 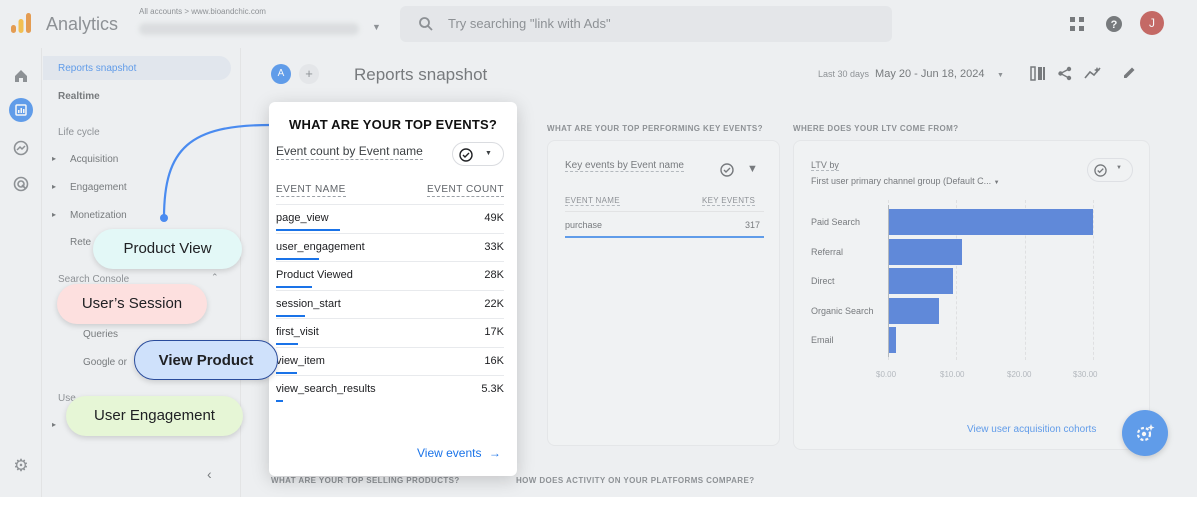 What do you see at coordinates (624, 166) in the screenshot?
I see `key-events-card-title: Key events by Event name` at bounding box center [624, 166].